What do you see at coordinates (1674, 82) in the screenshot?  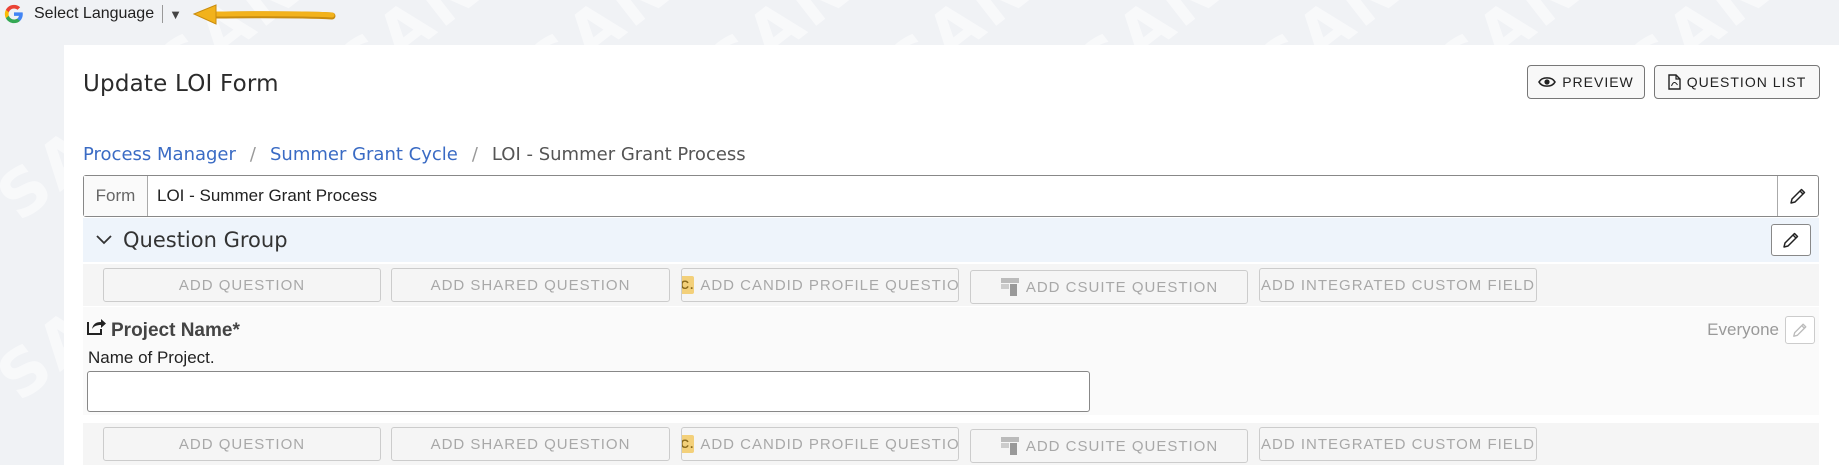 I see `pdf-file-icon` at bounding box center [1674, 82].